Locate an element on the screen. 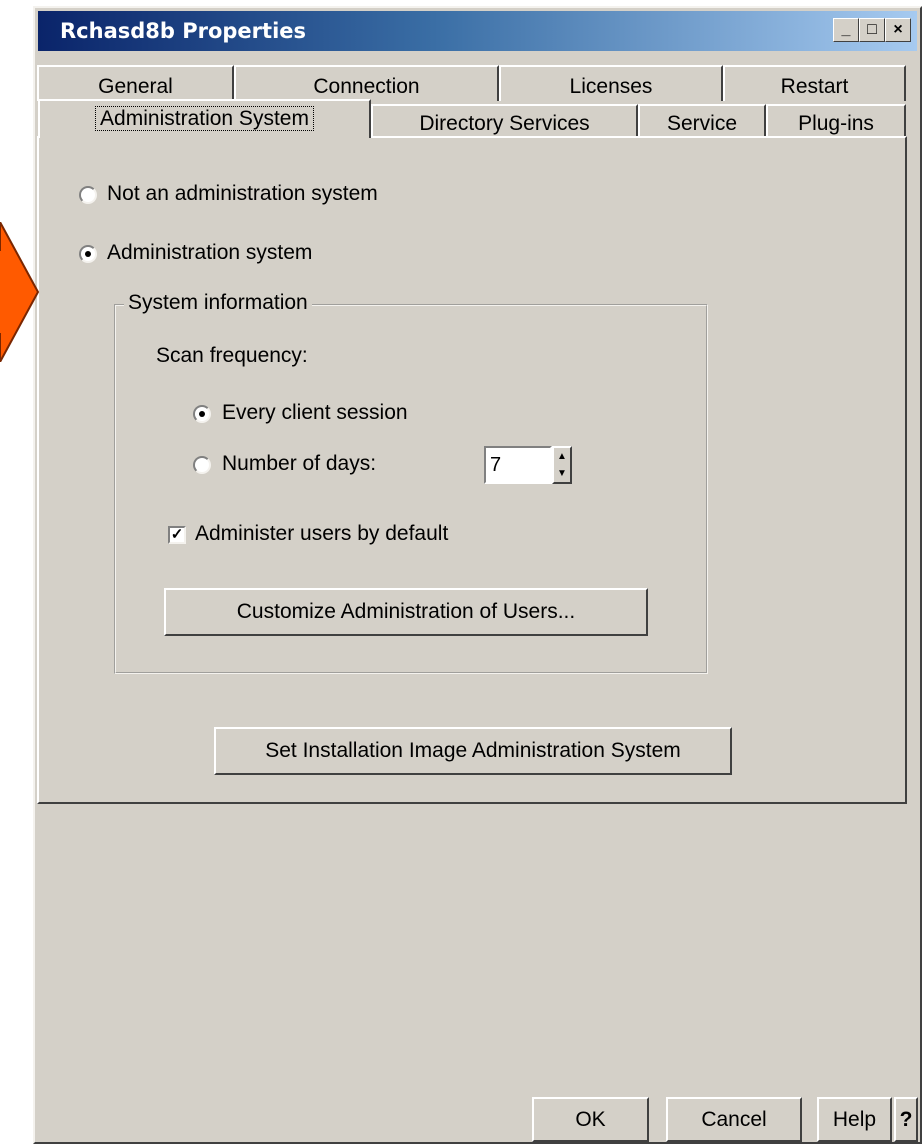 This screenshot has height=1146, width=924. tab-licenses: Licenses is located at coordinates (611, 83).